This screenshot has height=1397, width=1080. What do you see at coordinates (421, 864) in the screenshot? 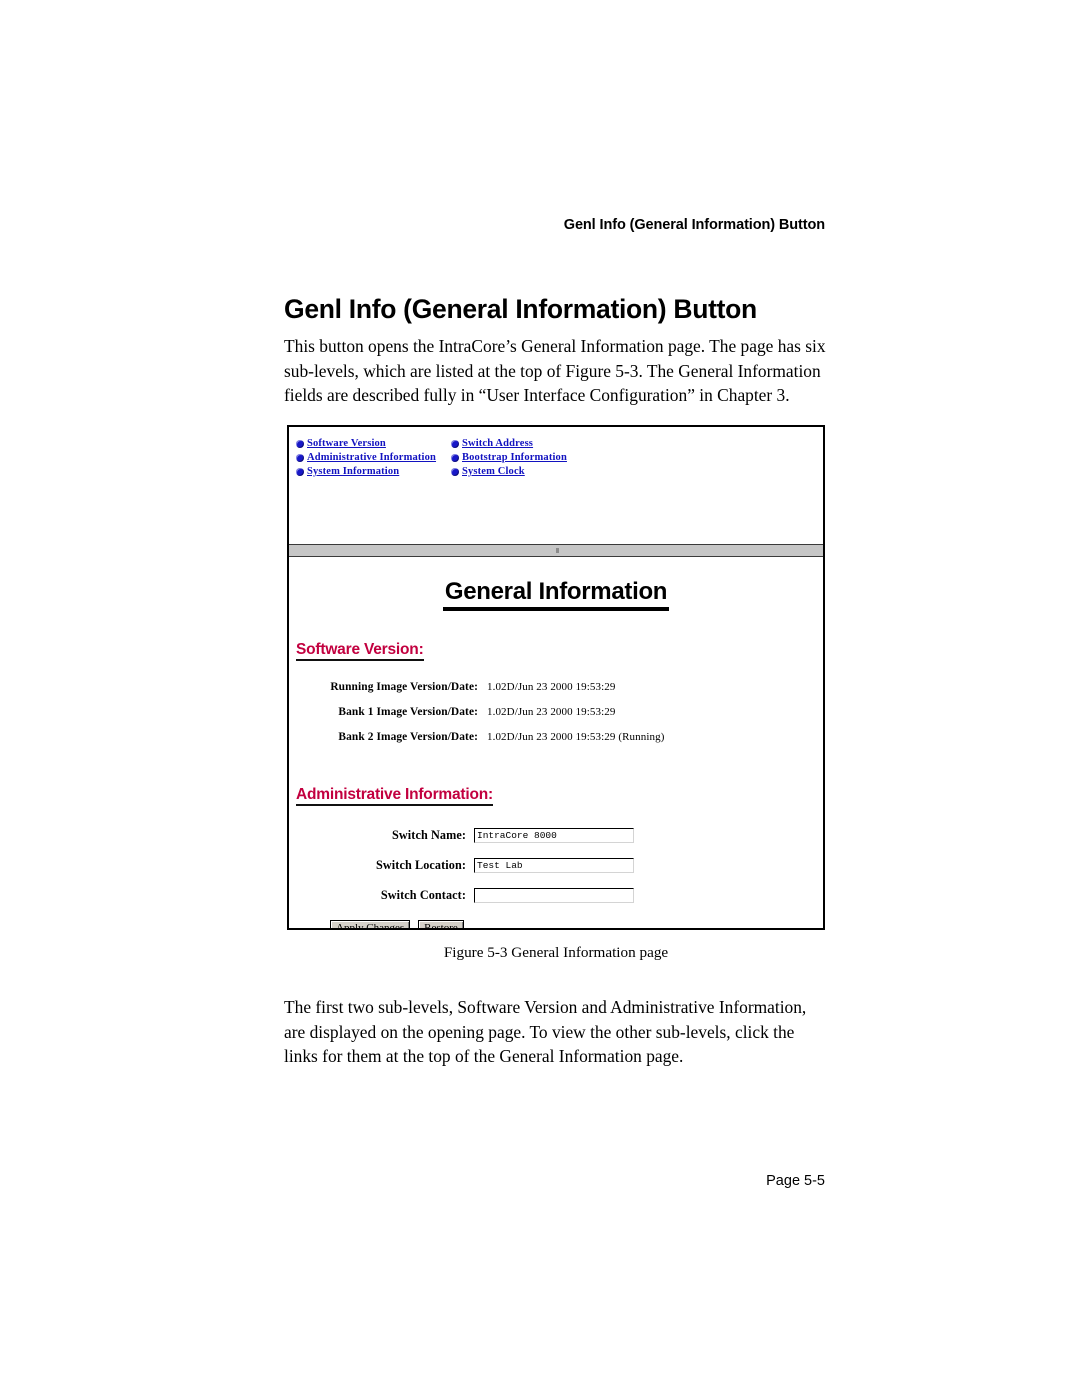
I see `switch-location-label: Switch Location:` at bounding box center [421, 864].